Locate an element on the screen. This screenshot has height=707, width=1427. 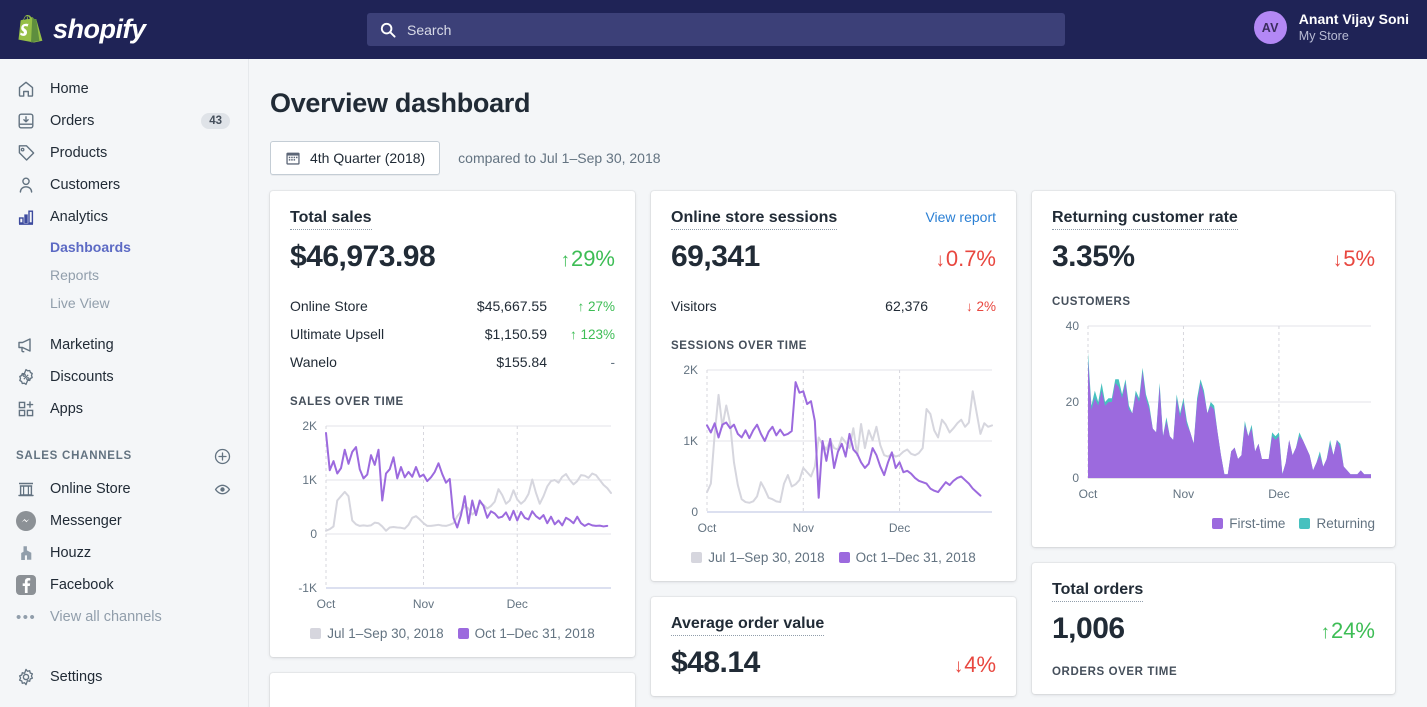
svg-text: 0 is located at coordinates (313, 534).